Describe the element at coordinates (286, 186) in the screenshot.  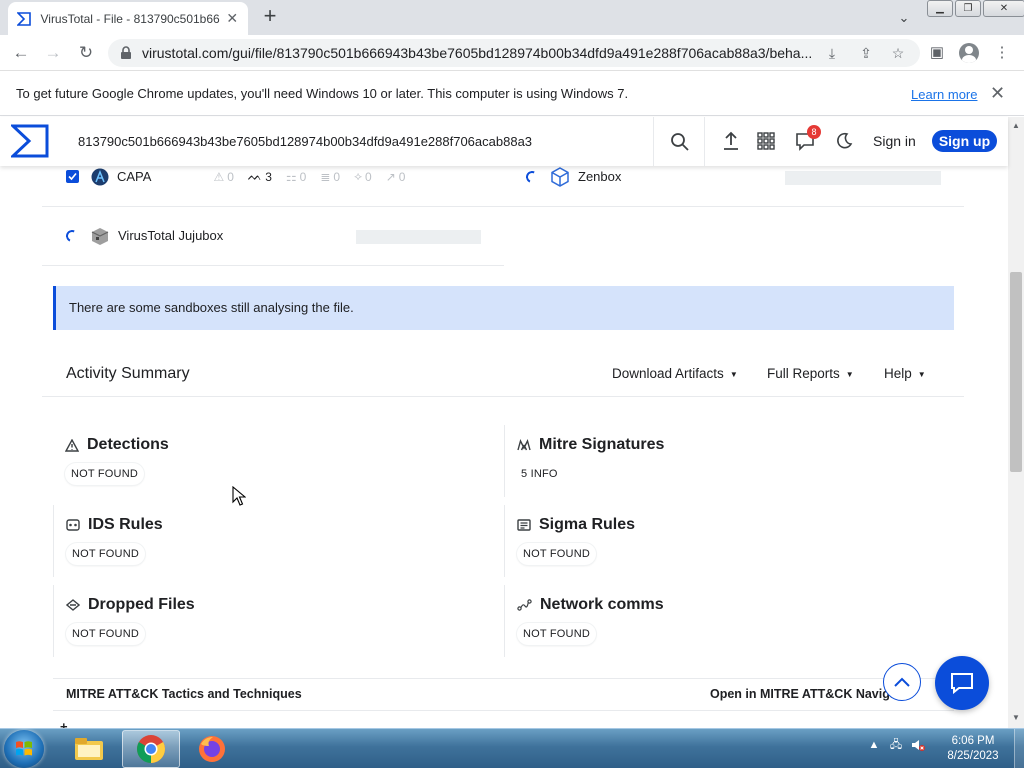
I see `sandbox-row-capa: CAPA ⚠ 0 ᨓ3 ⚏ 0 ≣ 0 ⟡ 0 ↗ 0` at that location.